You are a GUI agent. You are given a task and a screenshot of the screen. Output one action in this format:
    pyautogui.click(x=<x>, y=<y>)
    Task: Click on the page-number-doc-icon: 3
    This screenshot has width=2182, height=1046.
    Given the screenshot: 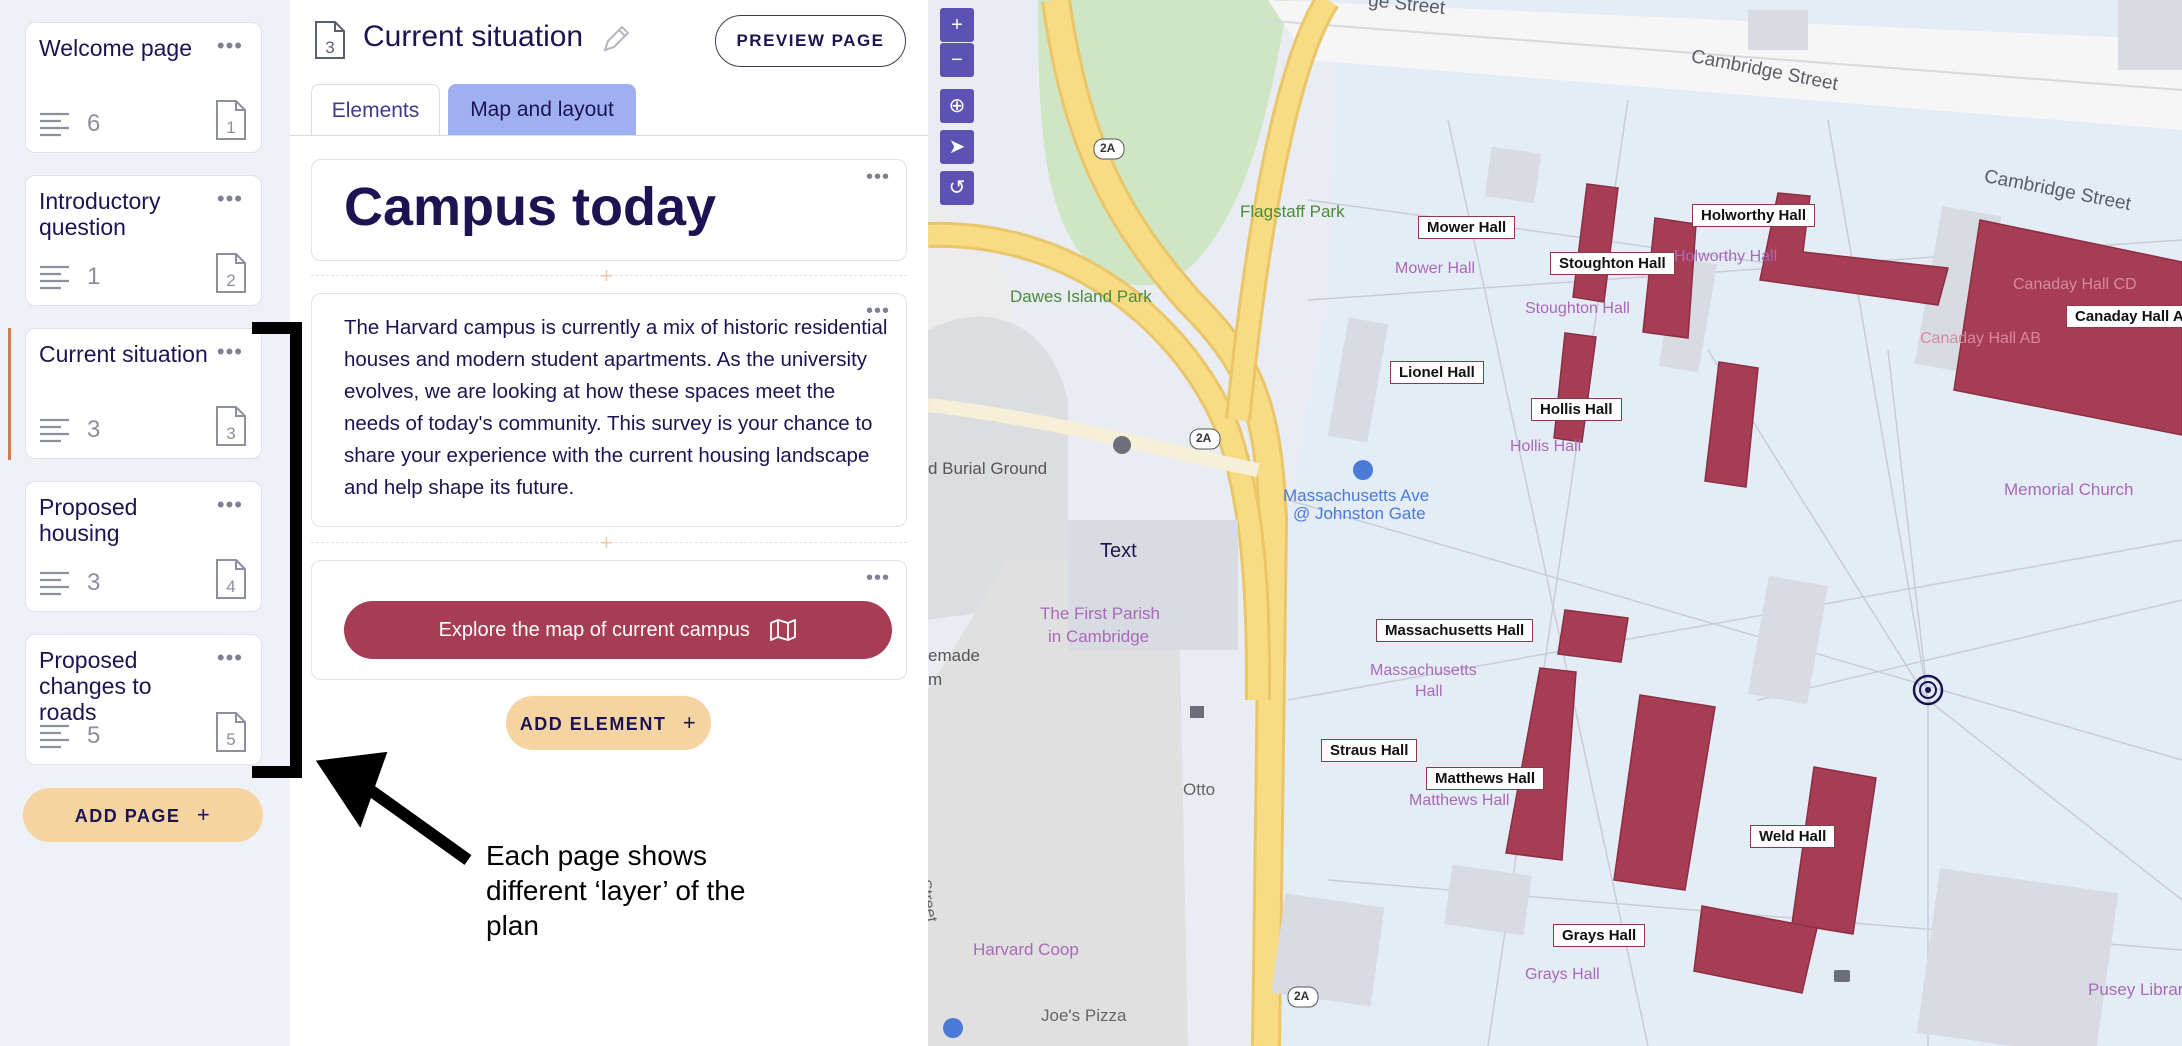 What is the action you would take?
    pyautogui.click(x=330, y=40)
    